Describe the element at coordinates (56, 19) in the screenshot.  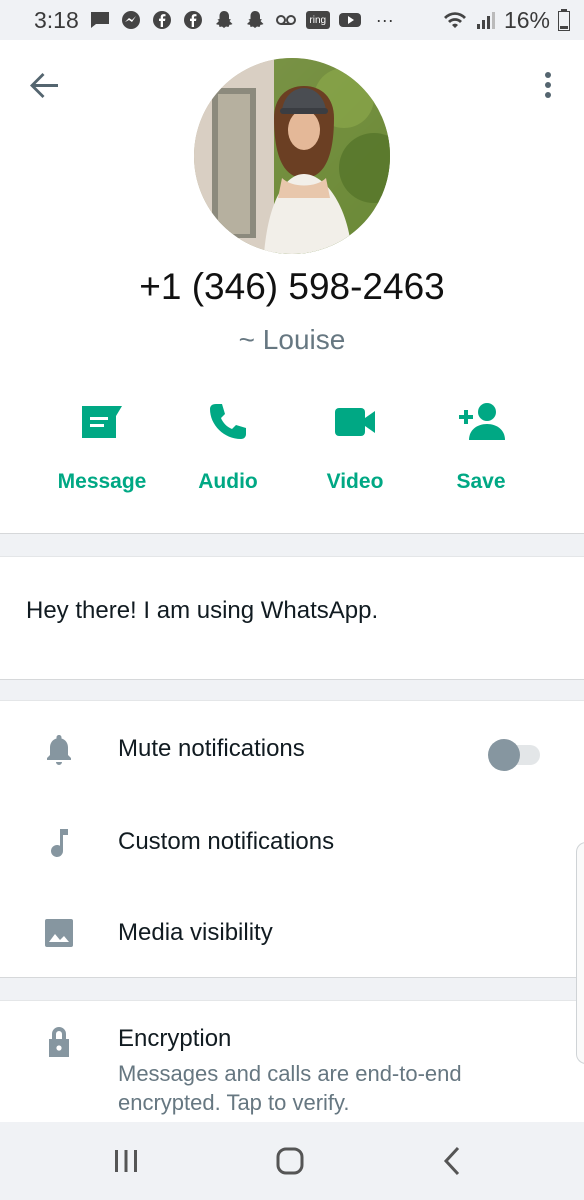
I see `status-time: 3:18` at that location.